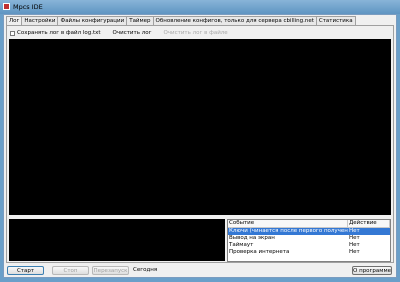  I want to click on tab-settings: Настройки, so click(40, 20).